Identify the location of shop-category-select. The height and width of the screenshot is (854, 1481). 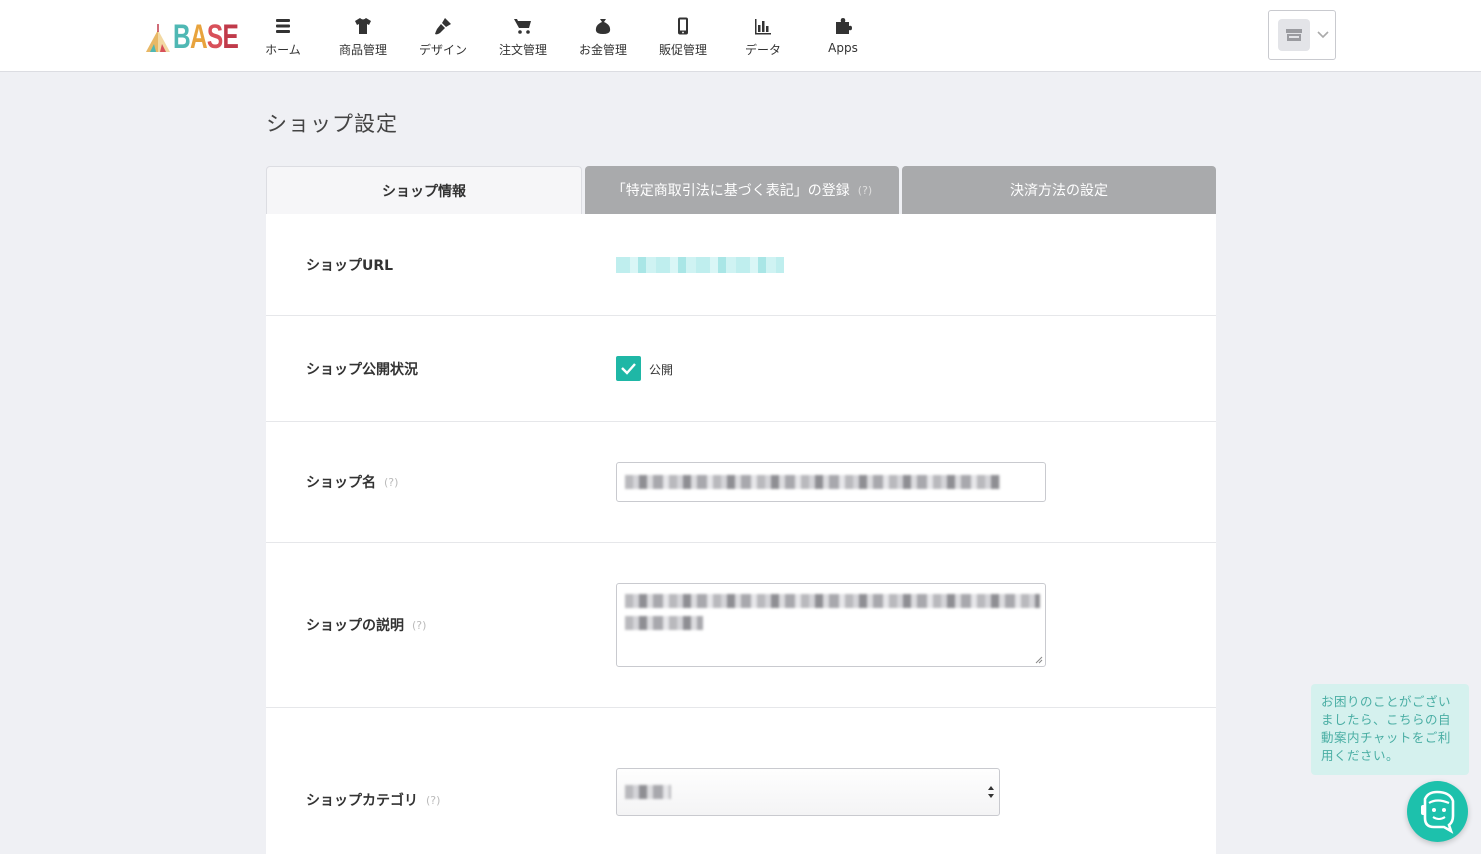
(808, 792).